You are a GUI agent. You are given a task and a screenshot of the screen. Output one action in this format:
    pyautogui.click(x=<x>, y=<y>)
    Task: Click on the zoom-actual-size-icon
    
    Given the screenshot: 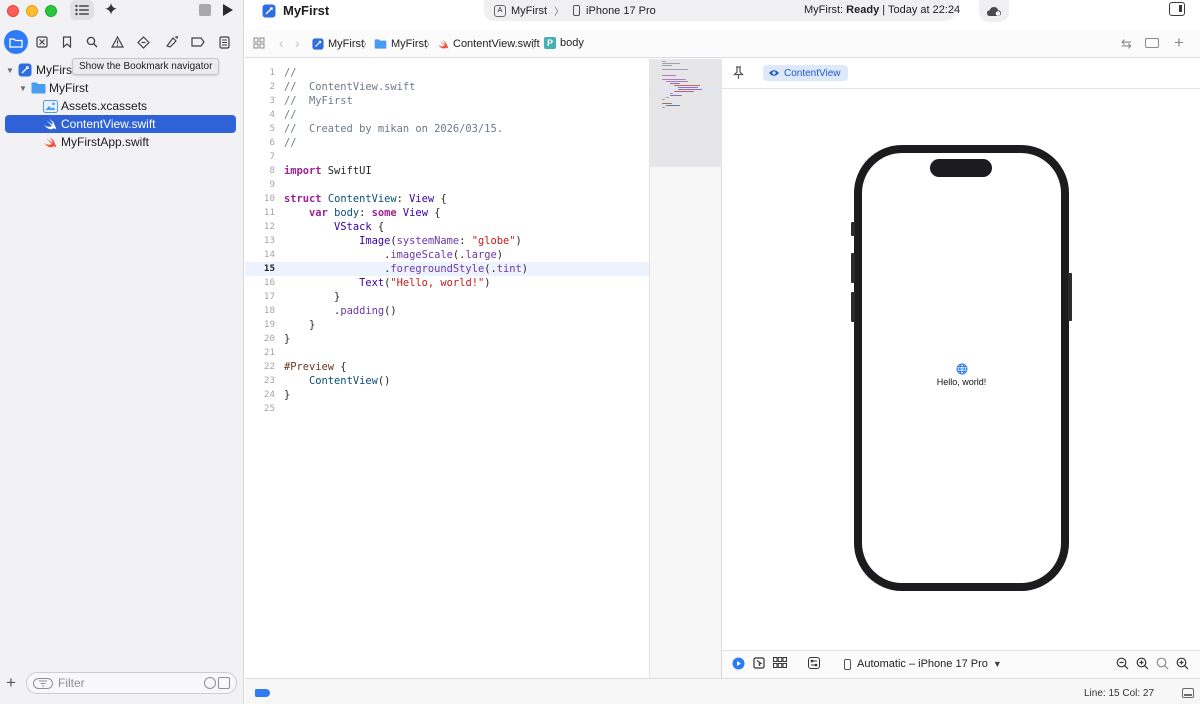 What is the action you would take?
    pyautogui.click(x=1182, y=663)
    